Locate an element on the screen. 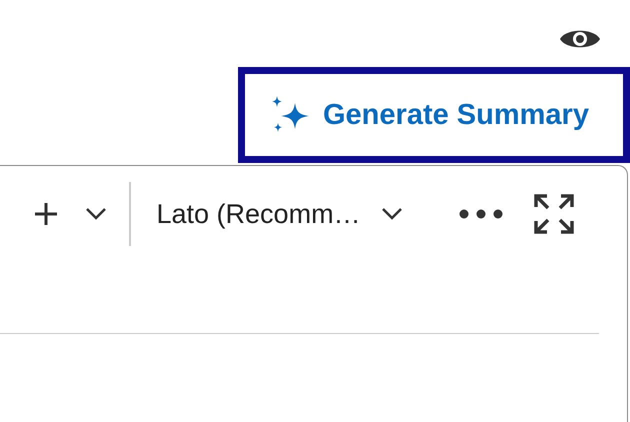 The image size is (630, 422). chevron-down-icon is located at coordinates (391, 214).